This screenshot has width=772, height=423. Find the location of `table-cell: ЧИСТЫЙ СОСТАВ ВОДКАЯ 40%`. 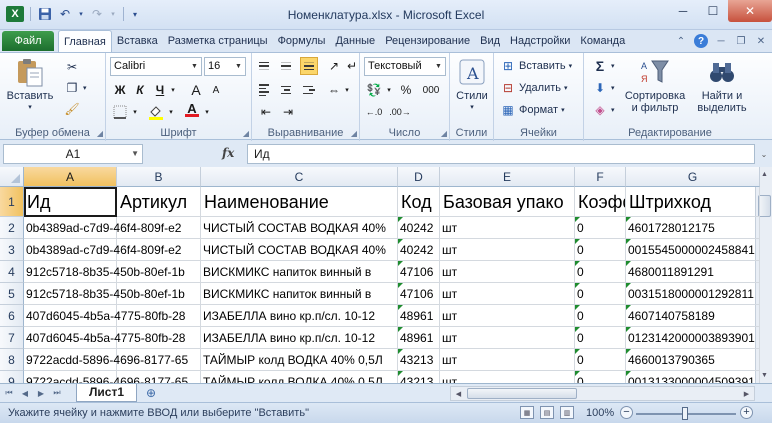

table-cell: ЧИСТЫЙ СОСТАВ ВОДКАЯ 40% is located at coordinates (299, 250).